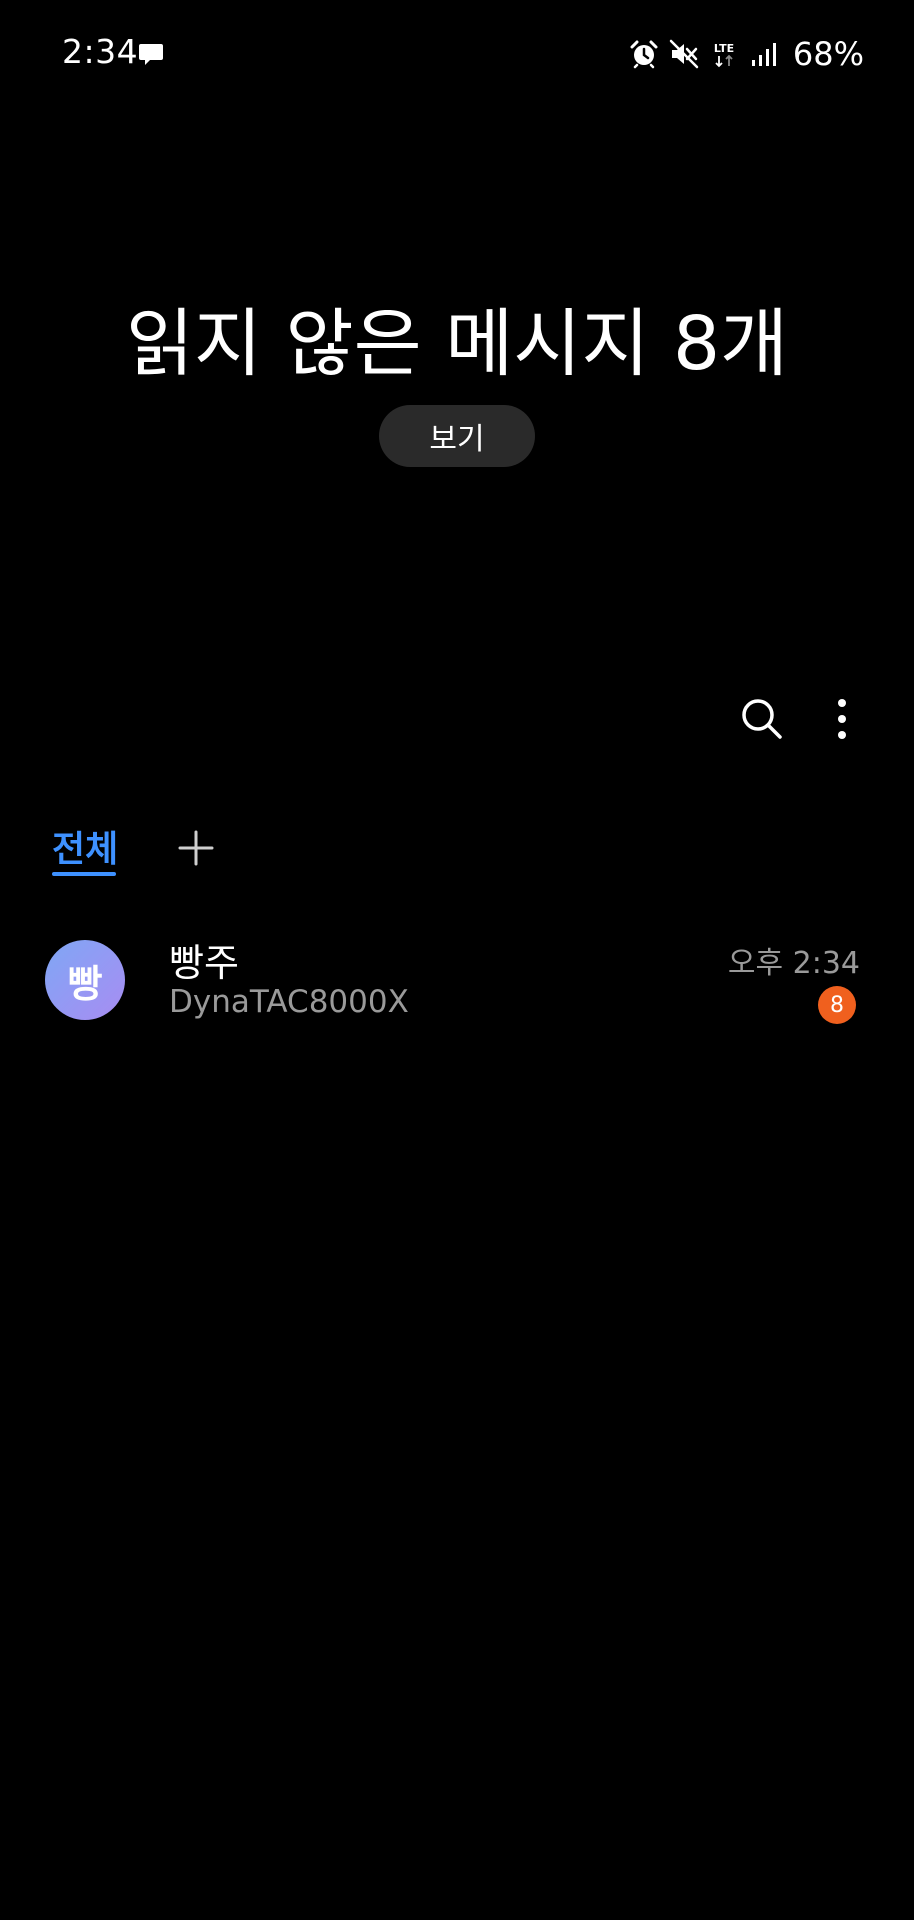 This screenshot has width=914, height=1920. What do you see at coordinates (151, 54) in the screenshot?
I see `message-notification-icon` at bounding box center [151, 54].